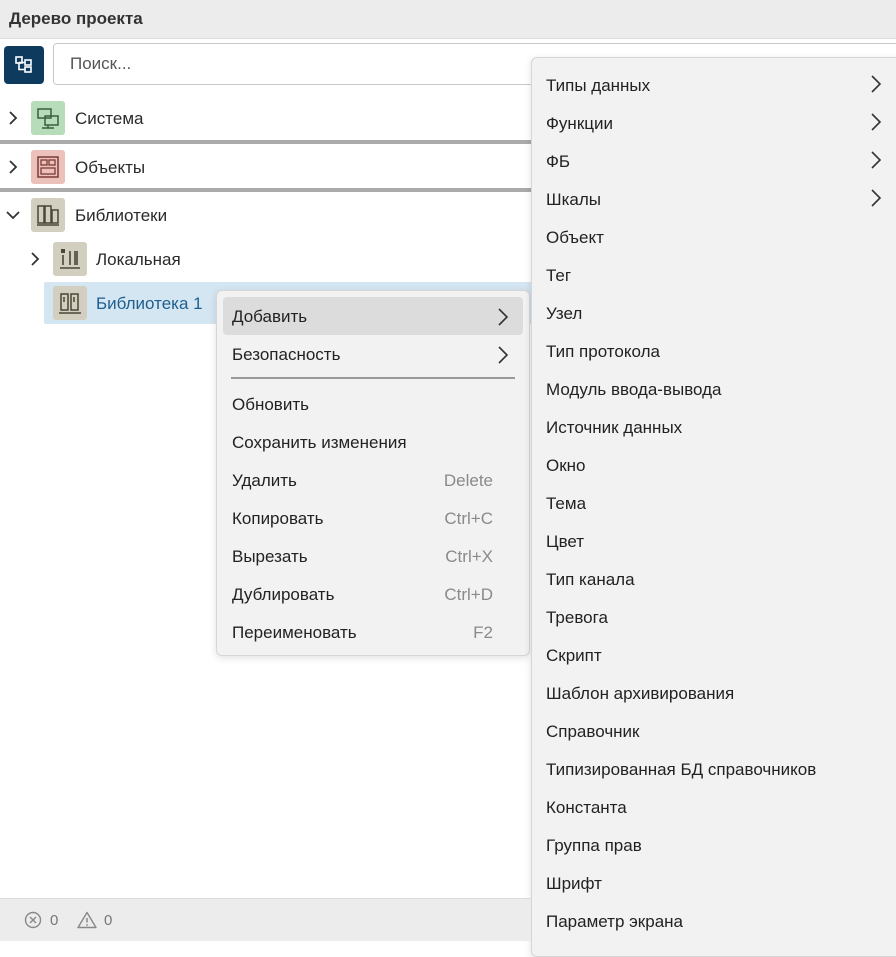 This screenshot has height=957, width=896. I want to click on tree-label-objects: Объекты, so click(110, 167).